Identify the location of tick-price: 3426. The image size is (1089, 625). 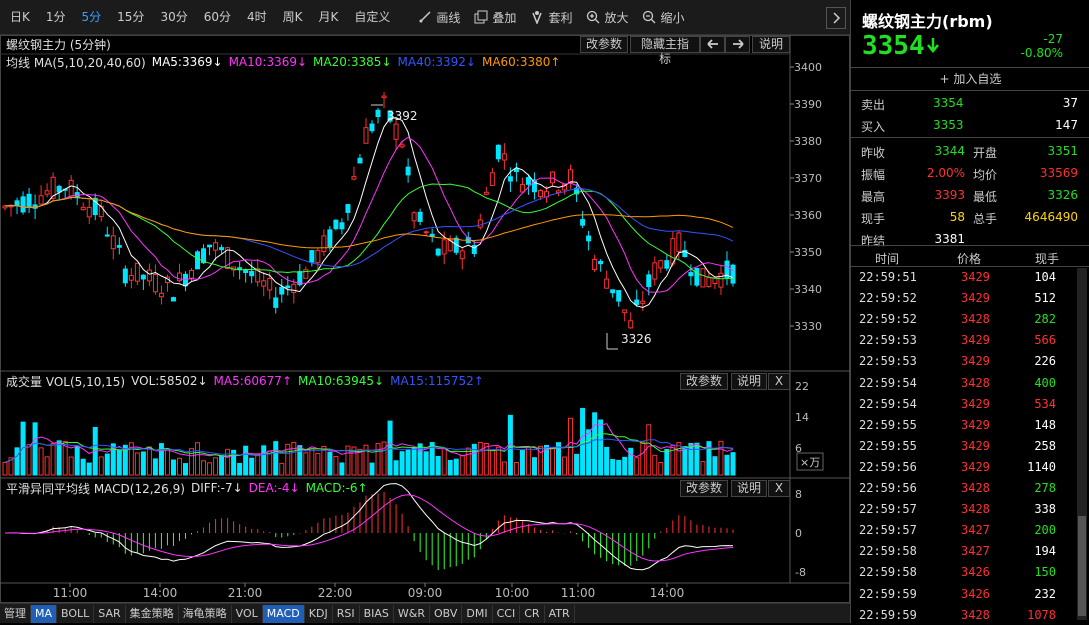
(975, 593).